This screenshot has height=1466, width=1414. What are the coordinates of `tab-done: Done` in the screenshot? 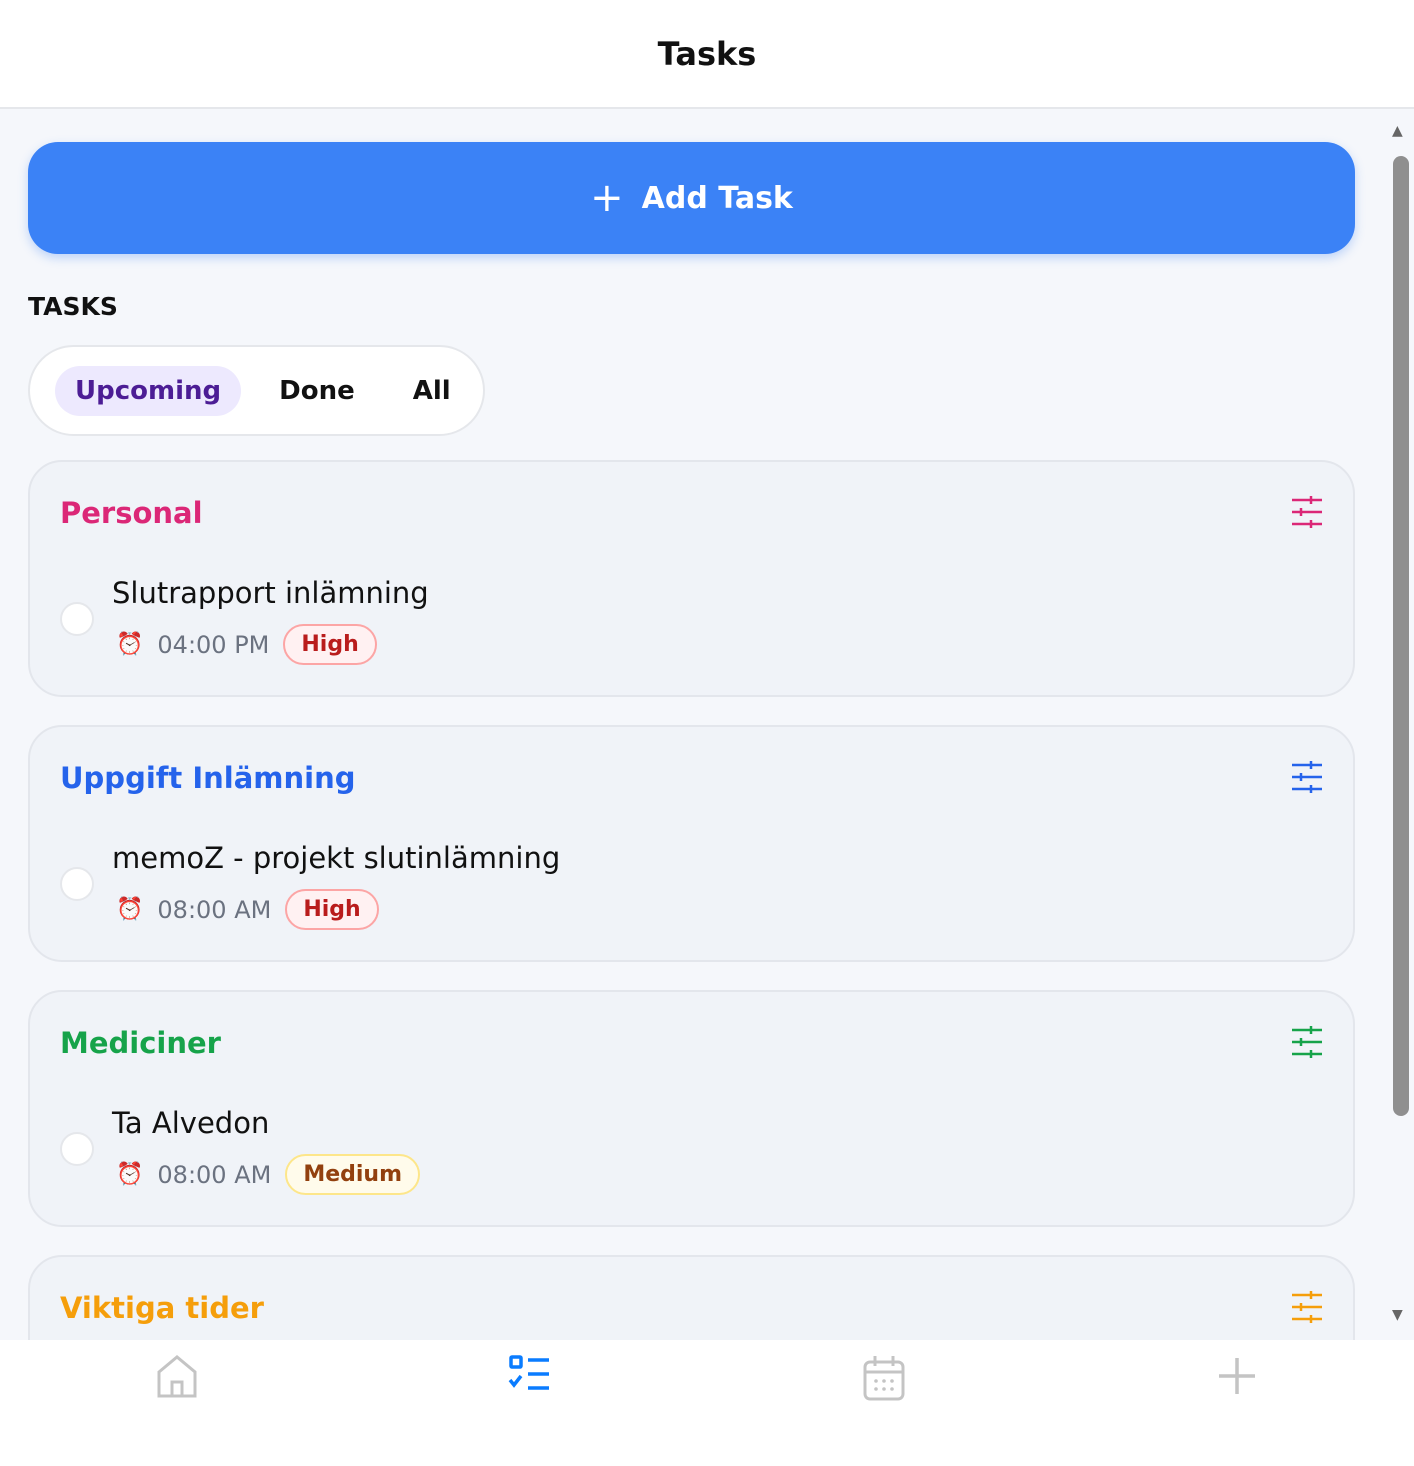 It's located at (317, 391).